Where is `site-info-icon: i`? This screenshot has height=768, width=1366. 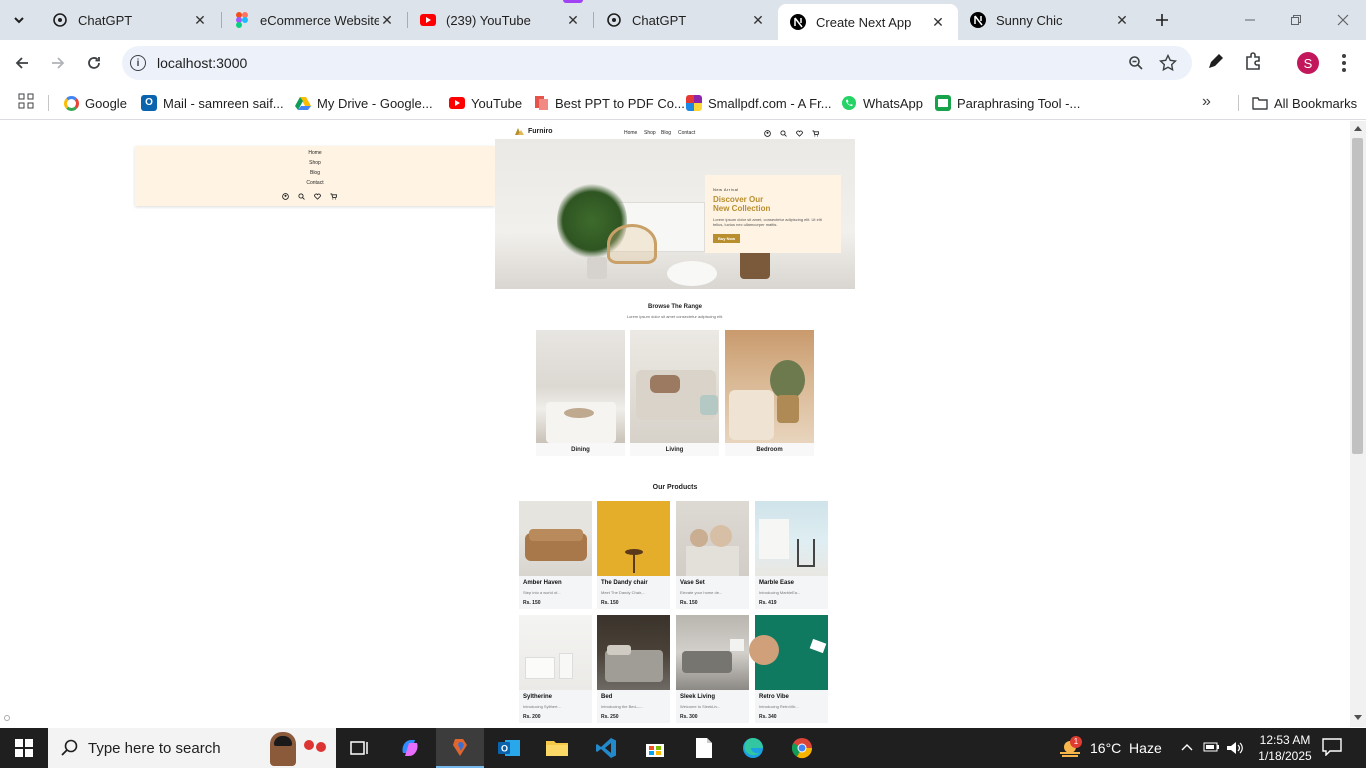 site-info-icon: i is located at coordinates (138, 63).